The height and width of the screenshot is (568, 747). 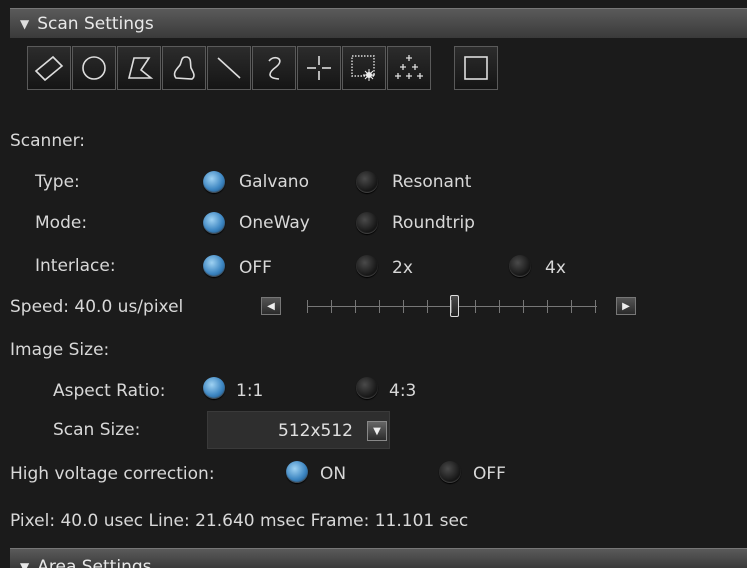 I want to click on line-icon, so click(x=229, y=68).